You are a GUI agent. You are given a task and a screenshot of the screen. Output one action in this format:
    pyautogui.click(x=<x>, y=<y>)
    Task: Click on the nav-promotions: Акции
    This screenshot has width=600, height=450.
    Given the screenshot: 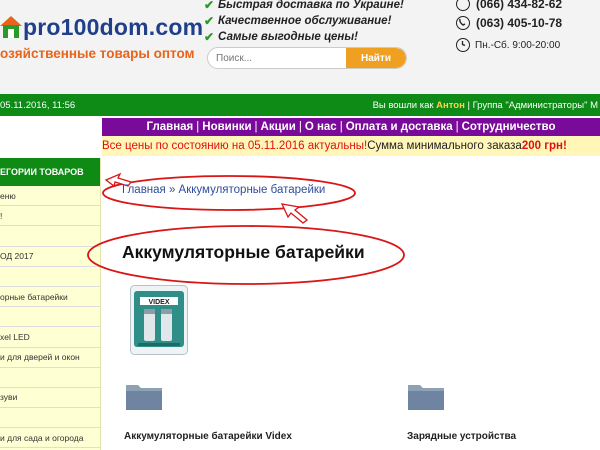 What is the action you would take?
    pyautogui.click(x=278, y=127)
    